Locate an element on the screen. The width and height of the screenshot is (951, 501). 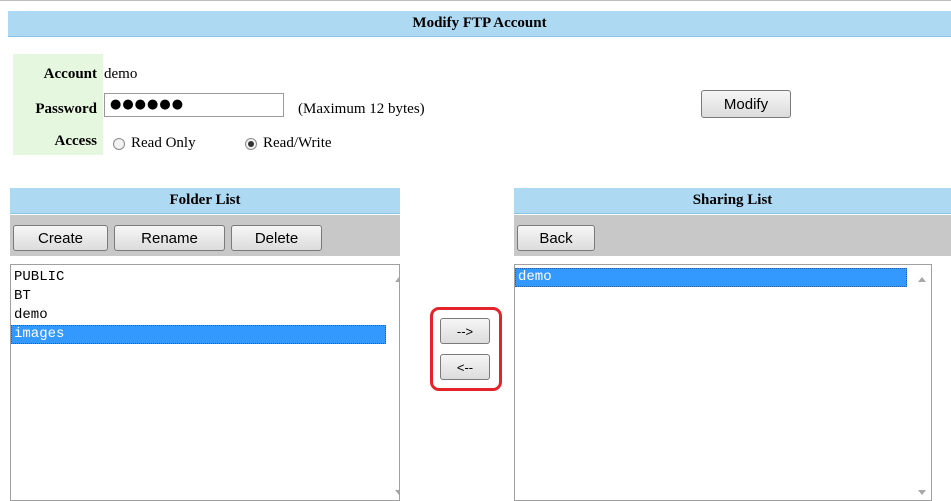
folder-toolbar: Create Rename Delete is located at coordinates (205, 235).